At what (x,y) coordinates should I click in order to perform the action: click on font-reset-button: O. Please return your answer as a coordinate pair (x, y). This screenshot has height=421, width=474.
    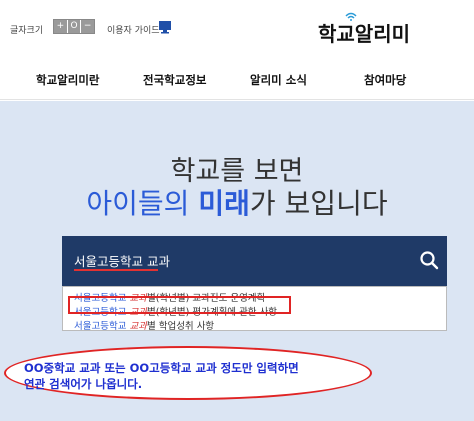
    Looking at the image, I should click on (74, 26).